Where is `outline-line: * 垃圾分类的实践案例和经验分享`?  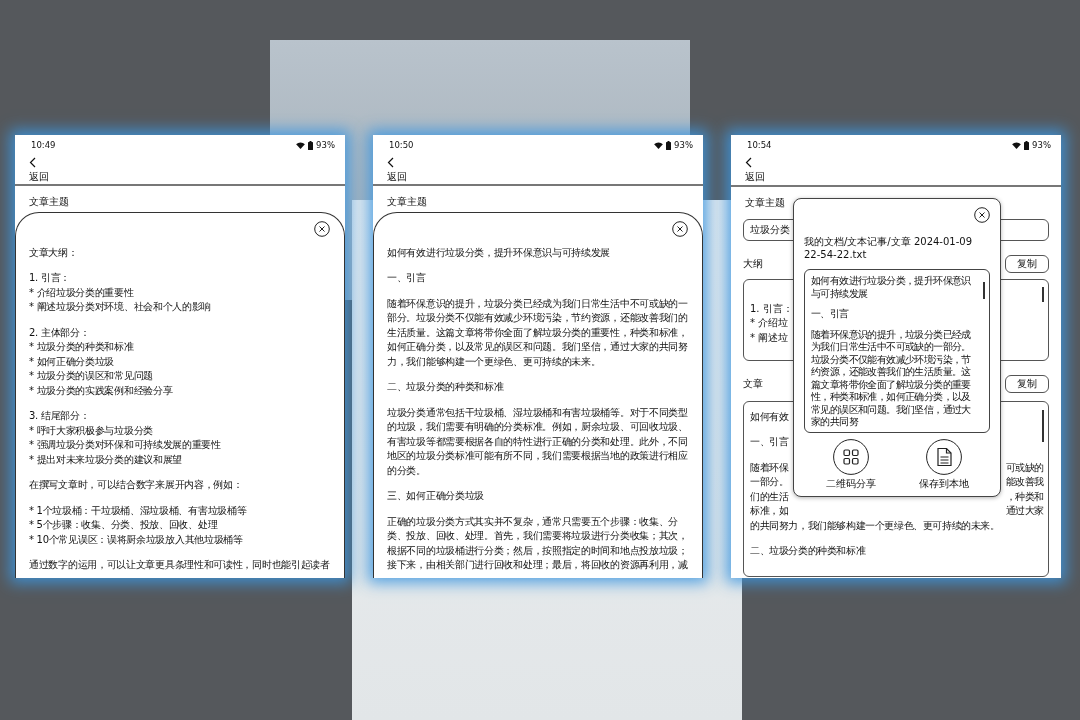
outline-line: * 垃圾分类的实践案例和经验分享 is located at coordinates (101, 390).